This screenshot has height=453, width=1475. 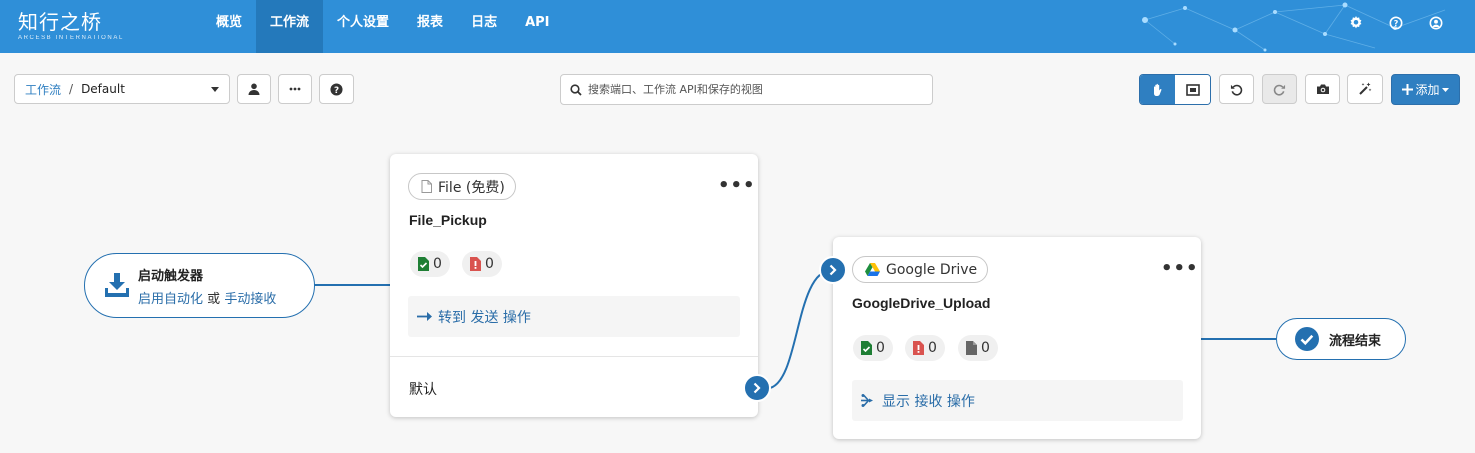 I want to click on flow-end-node: 流程结束, so click(x=1341, y=339).